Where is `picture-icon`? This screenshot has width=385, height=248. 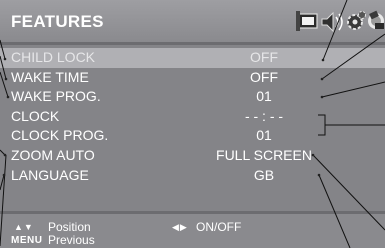 picture-icon is located at coordinates (307, 21).